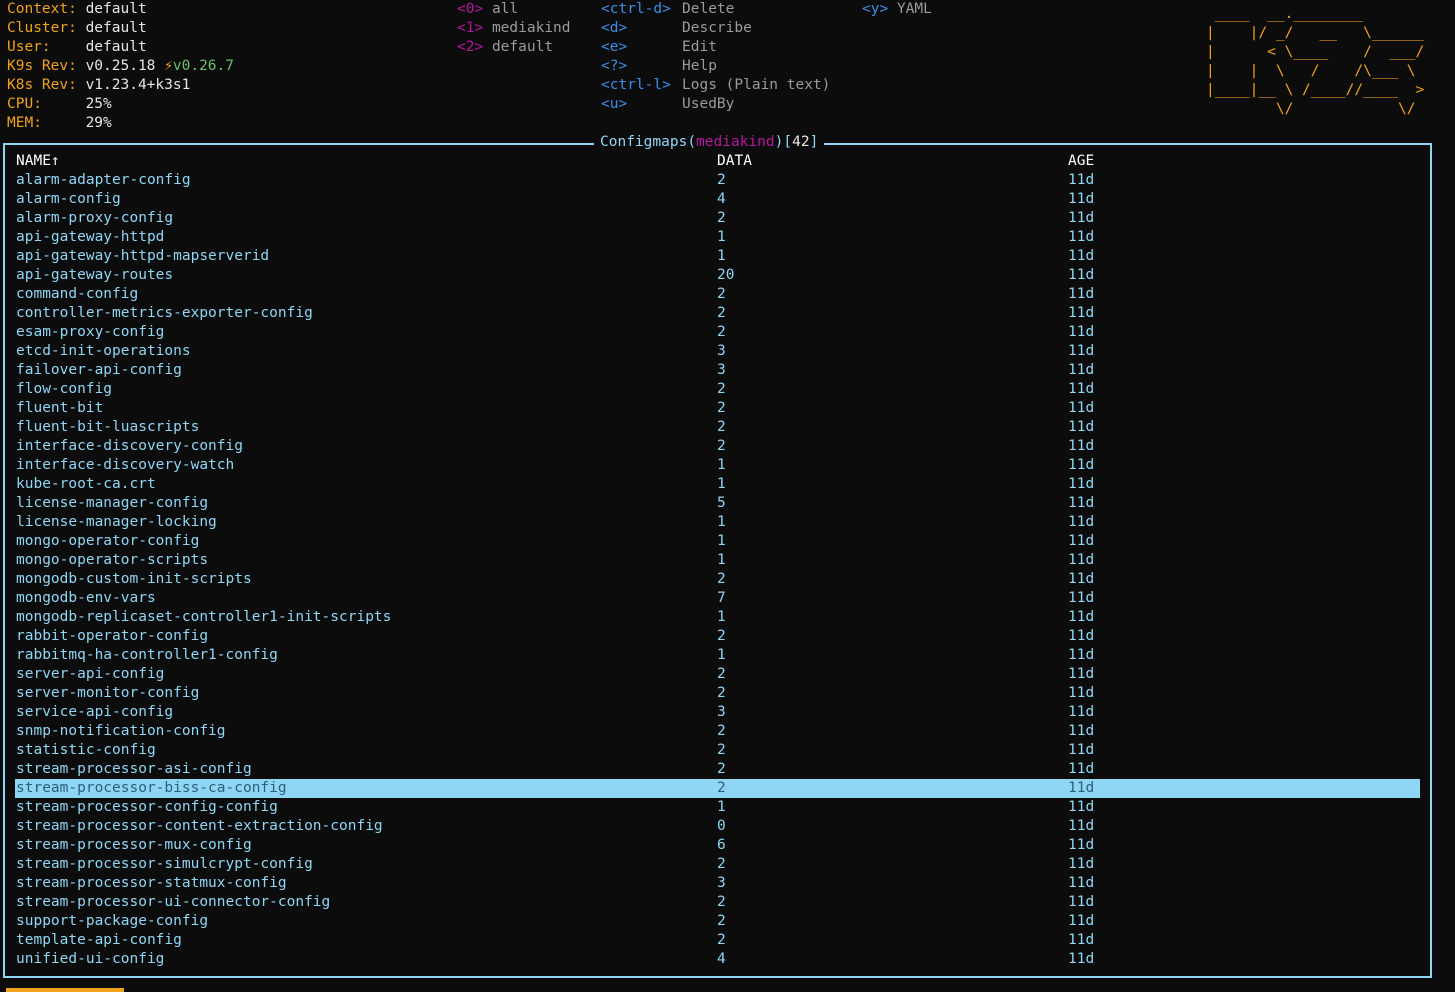 Image resolution: width=1455 pixels, height=992 pixels. What do you see at coordinates (717, 237) in the screenshot?
I see `table-row: api-gateway-httpd 1 11d` at bounding box center [717, 237].